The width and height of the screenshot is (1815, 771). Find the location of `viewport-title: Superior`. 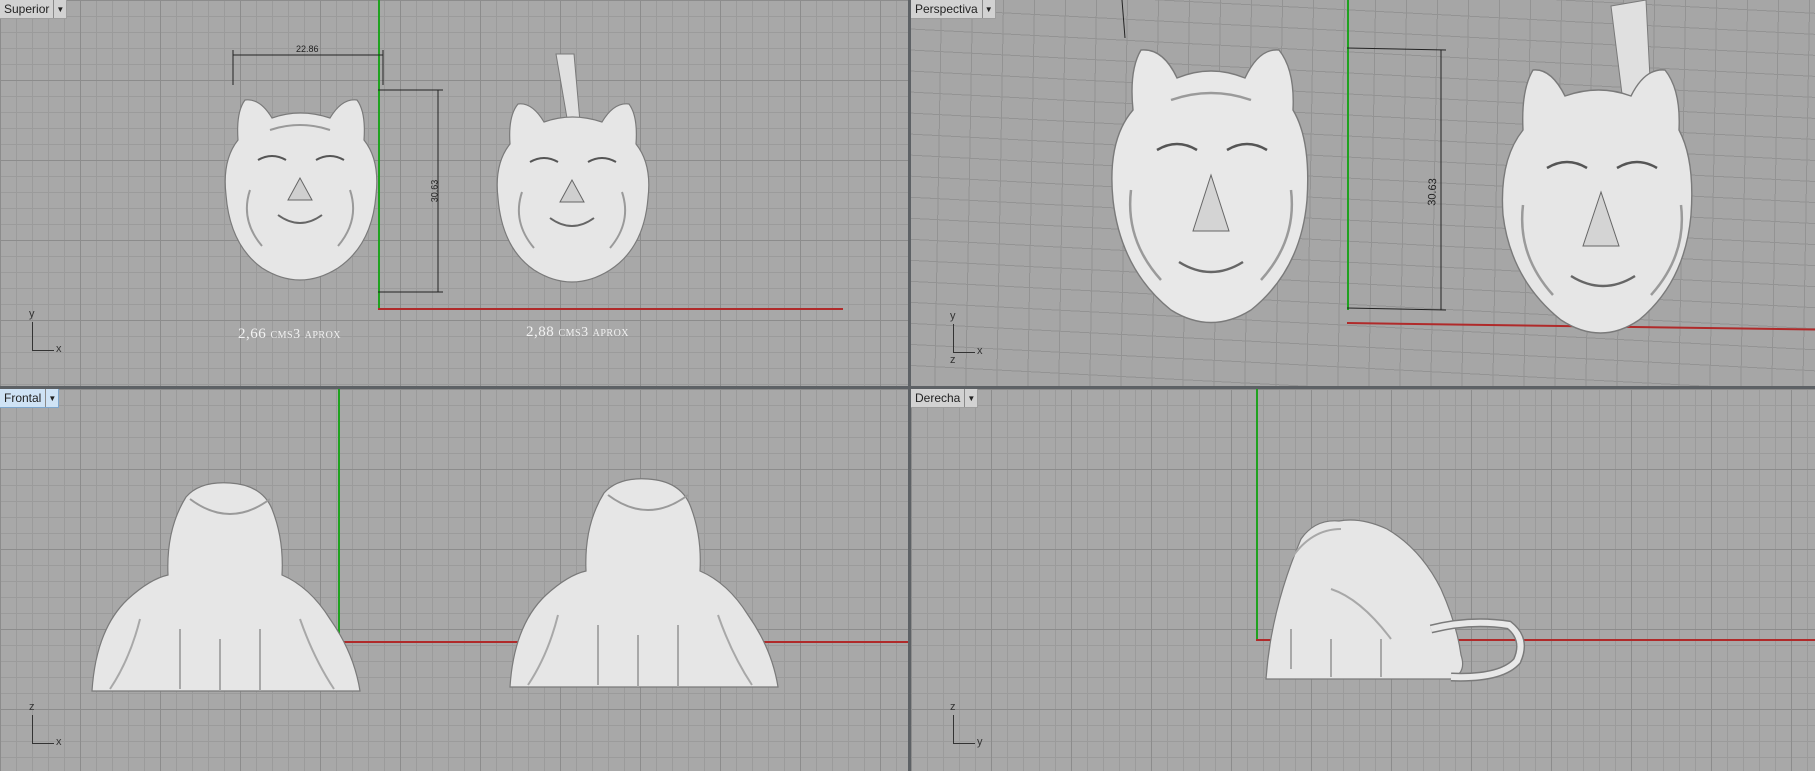

viewport-title: Superior is located at coordinates (27, 9).